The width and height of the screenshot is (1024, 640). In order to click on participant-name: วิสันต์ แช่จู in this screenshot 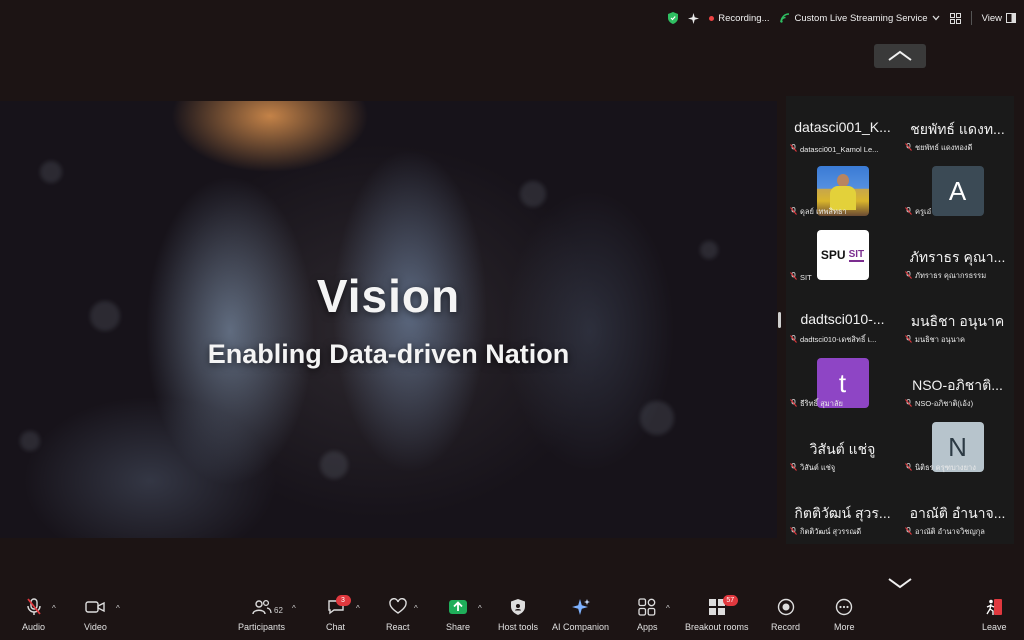, I will do `click(818, 467)`.